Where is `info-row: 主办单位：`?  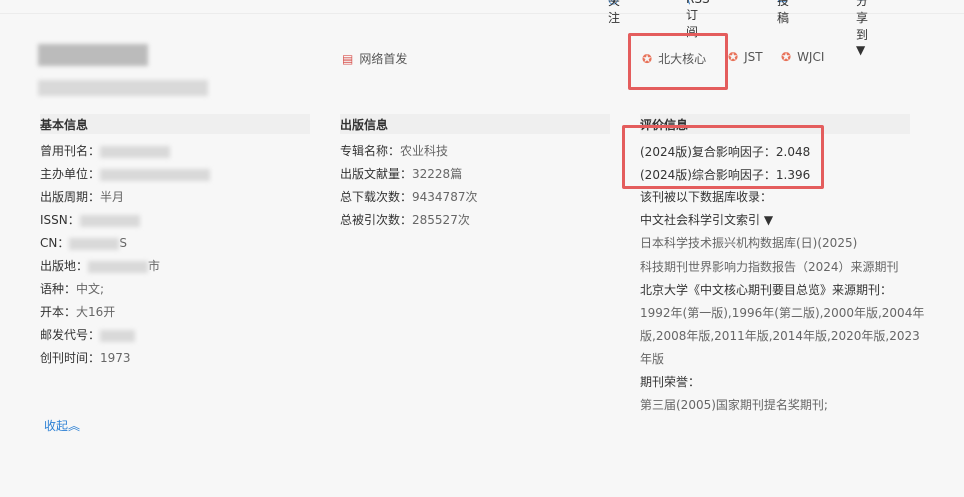
info-row: 主办单位： is located at coordinates (125, 174).